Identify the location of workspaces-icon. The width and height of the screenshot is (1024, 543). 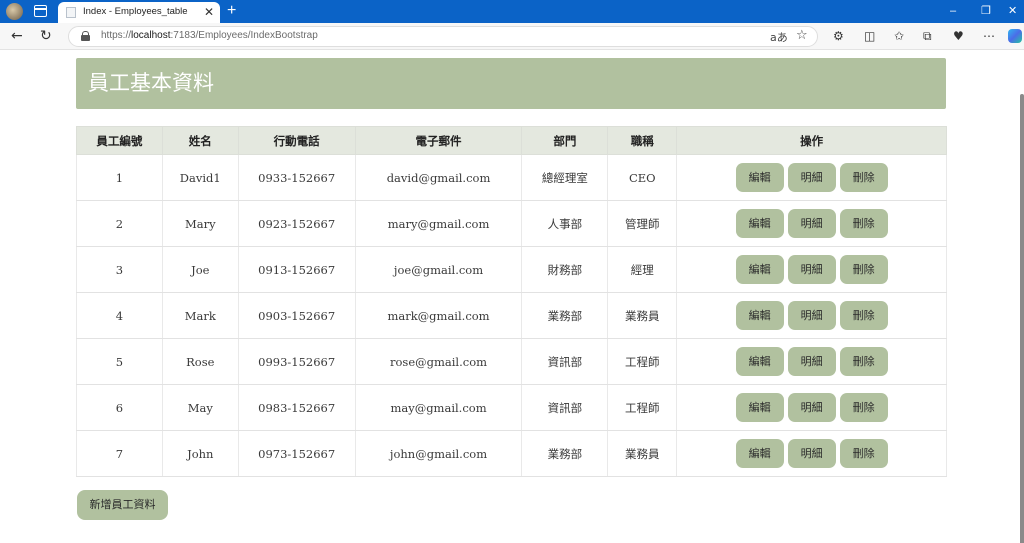
(40, 11).